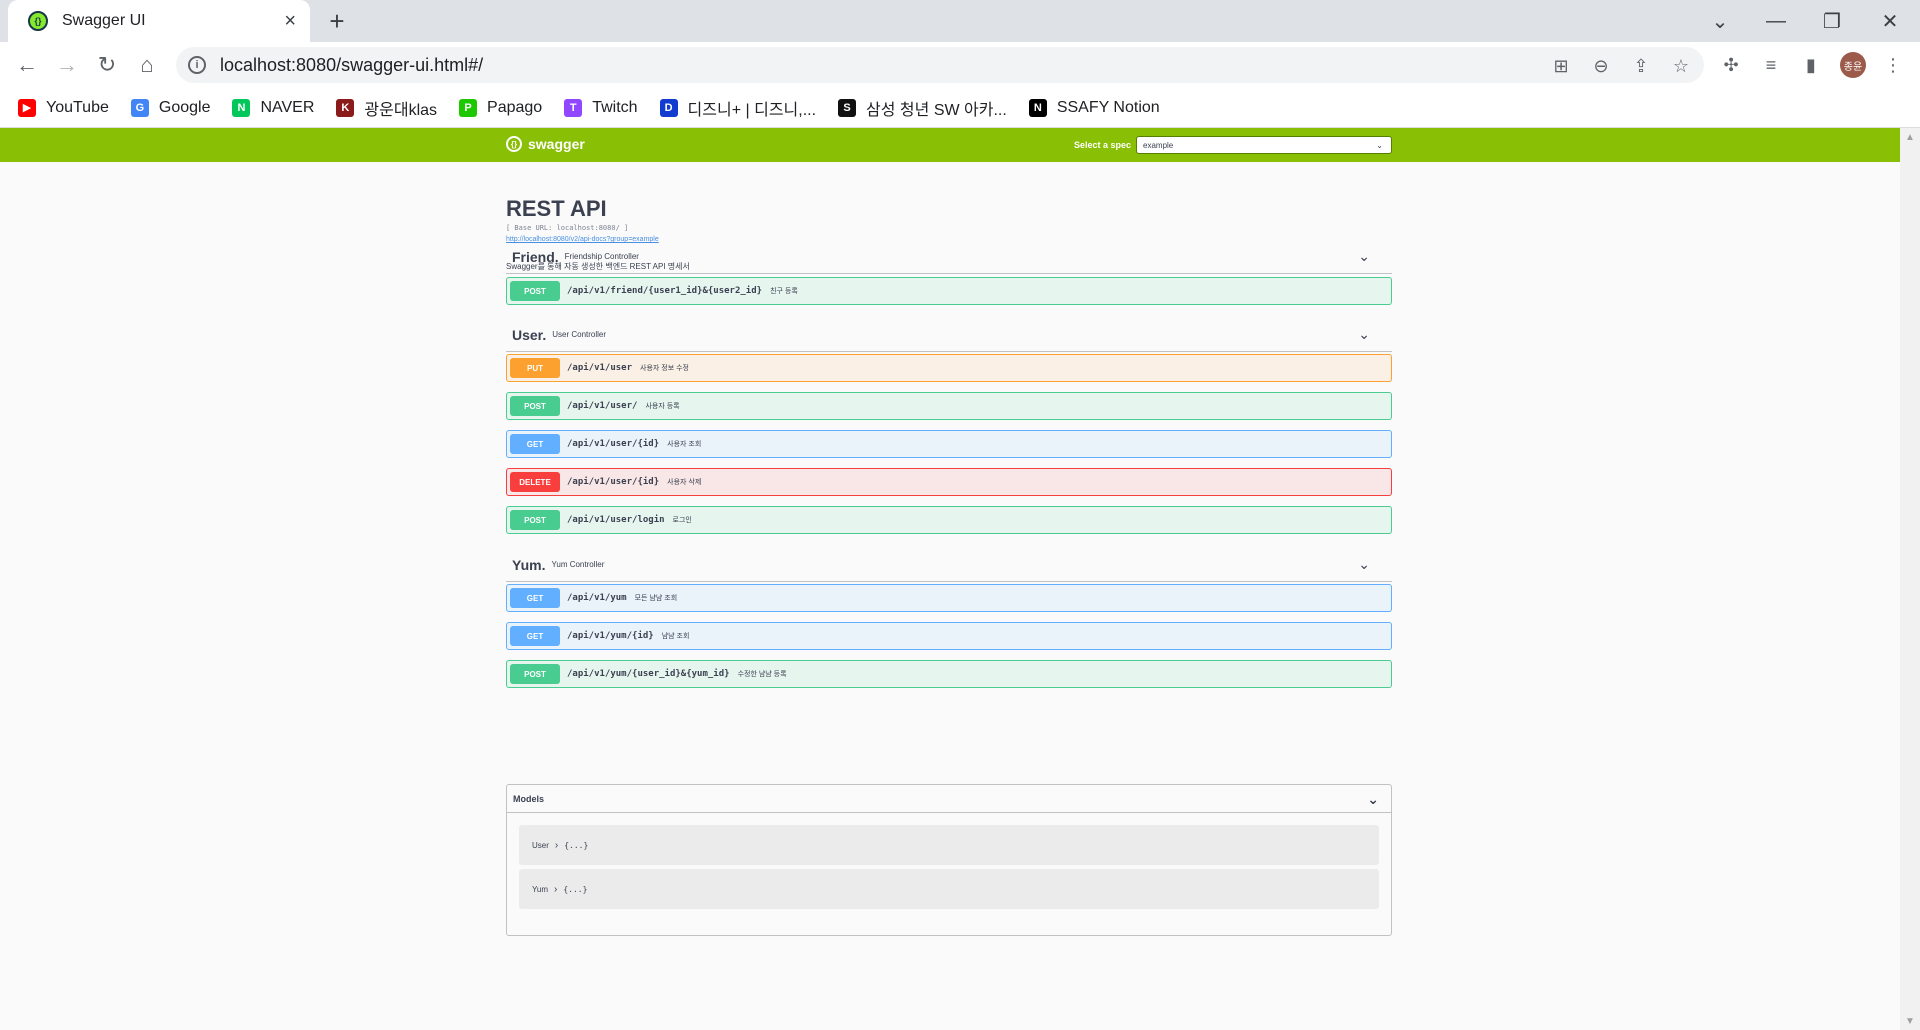 The width and height of the screenshot is (1920, 1030). Describe the element at coordinates (1731, 65) in the screenshot. I see `extensions-icon: ✣` at that location.